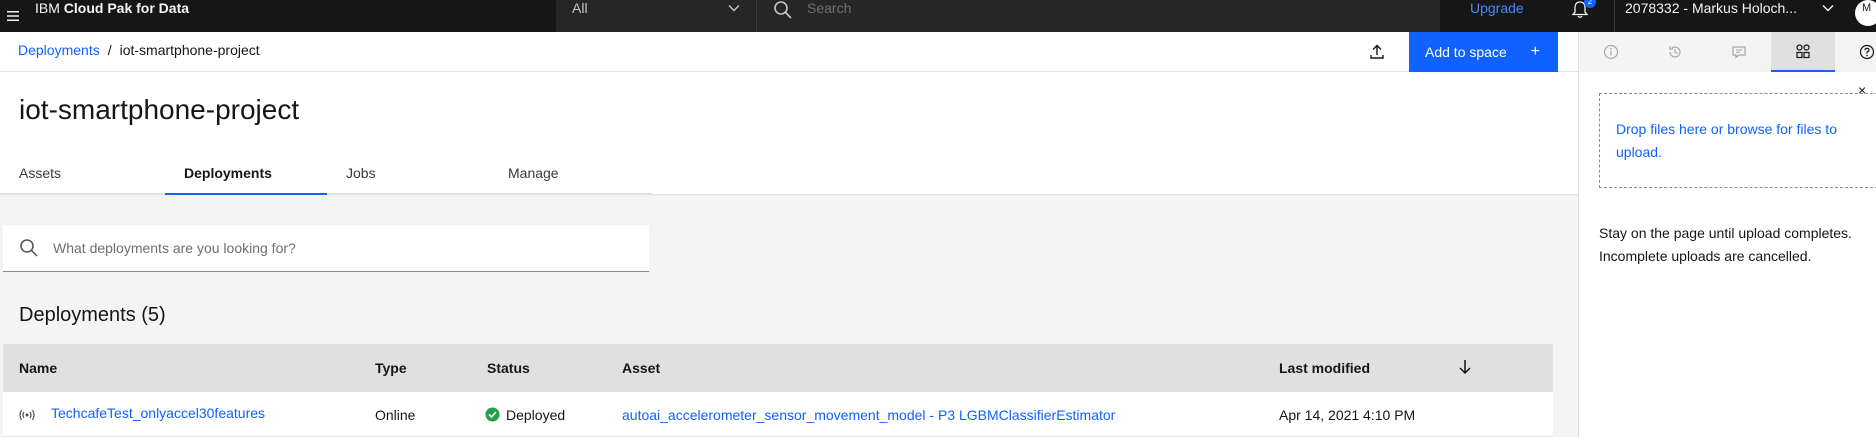  I want to click on breadcrumb: Deployments / iot-smartphone-project, so click(139, 50).